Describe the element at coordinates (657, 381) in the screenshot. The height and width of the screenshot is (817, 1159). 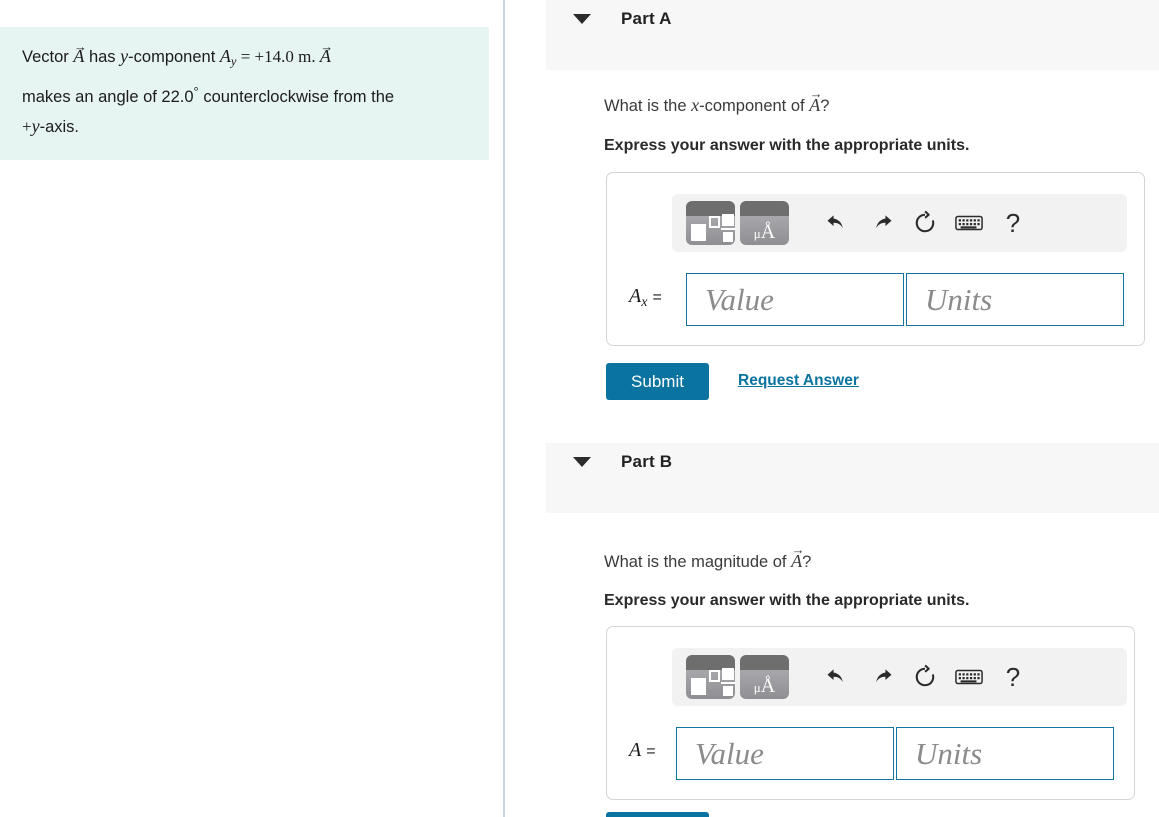
I see `submit-button-a: Submit` at that location.